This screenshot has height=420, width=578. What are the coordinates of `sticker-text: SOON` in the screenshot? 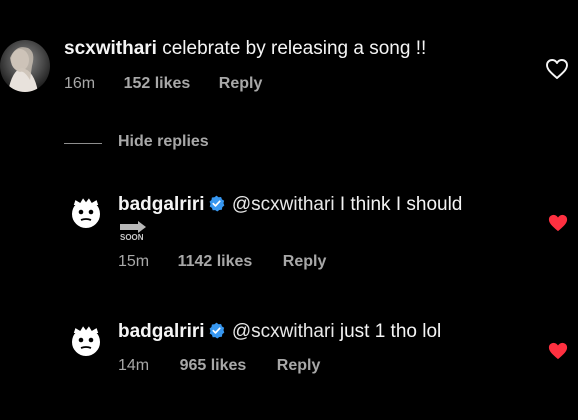 It's located at (132, 237).